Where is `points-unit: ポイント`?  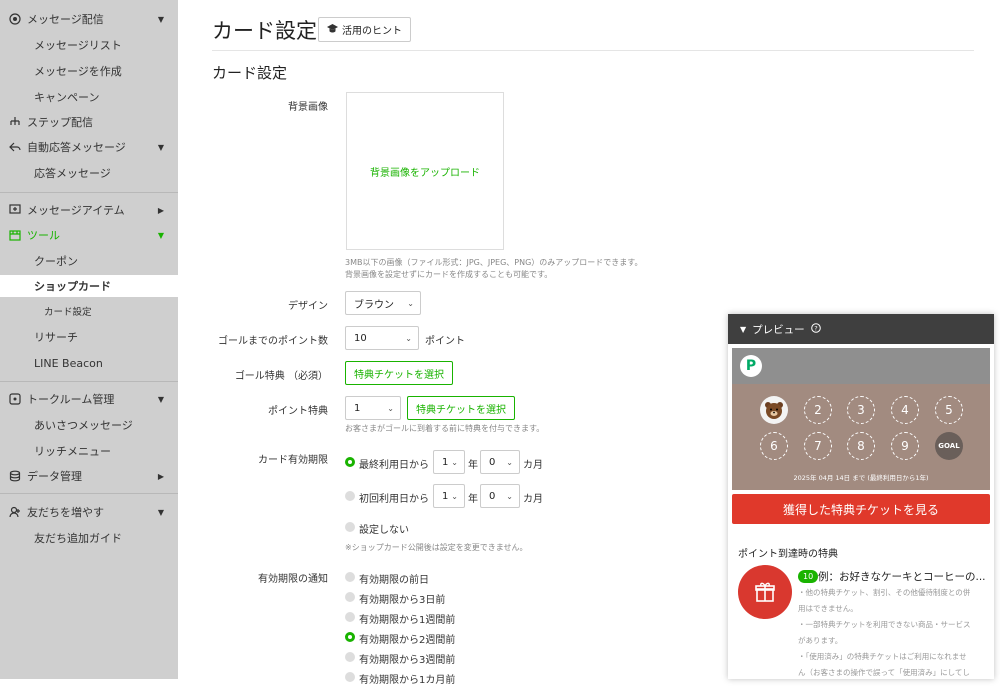 points-unit: ポイント is located at coordinates (445, 341).